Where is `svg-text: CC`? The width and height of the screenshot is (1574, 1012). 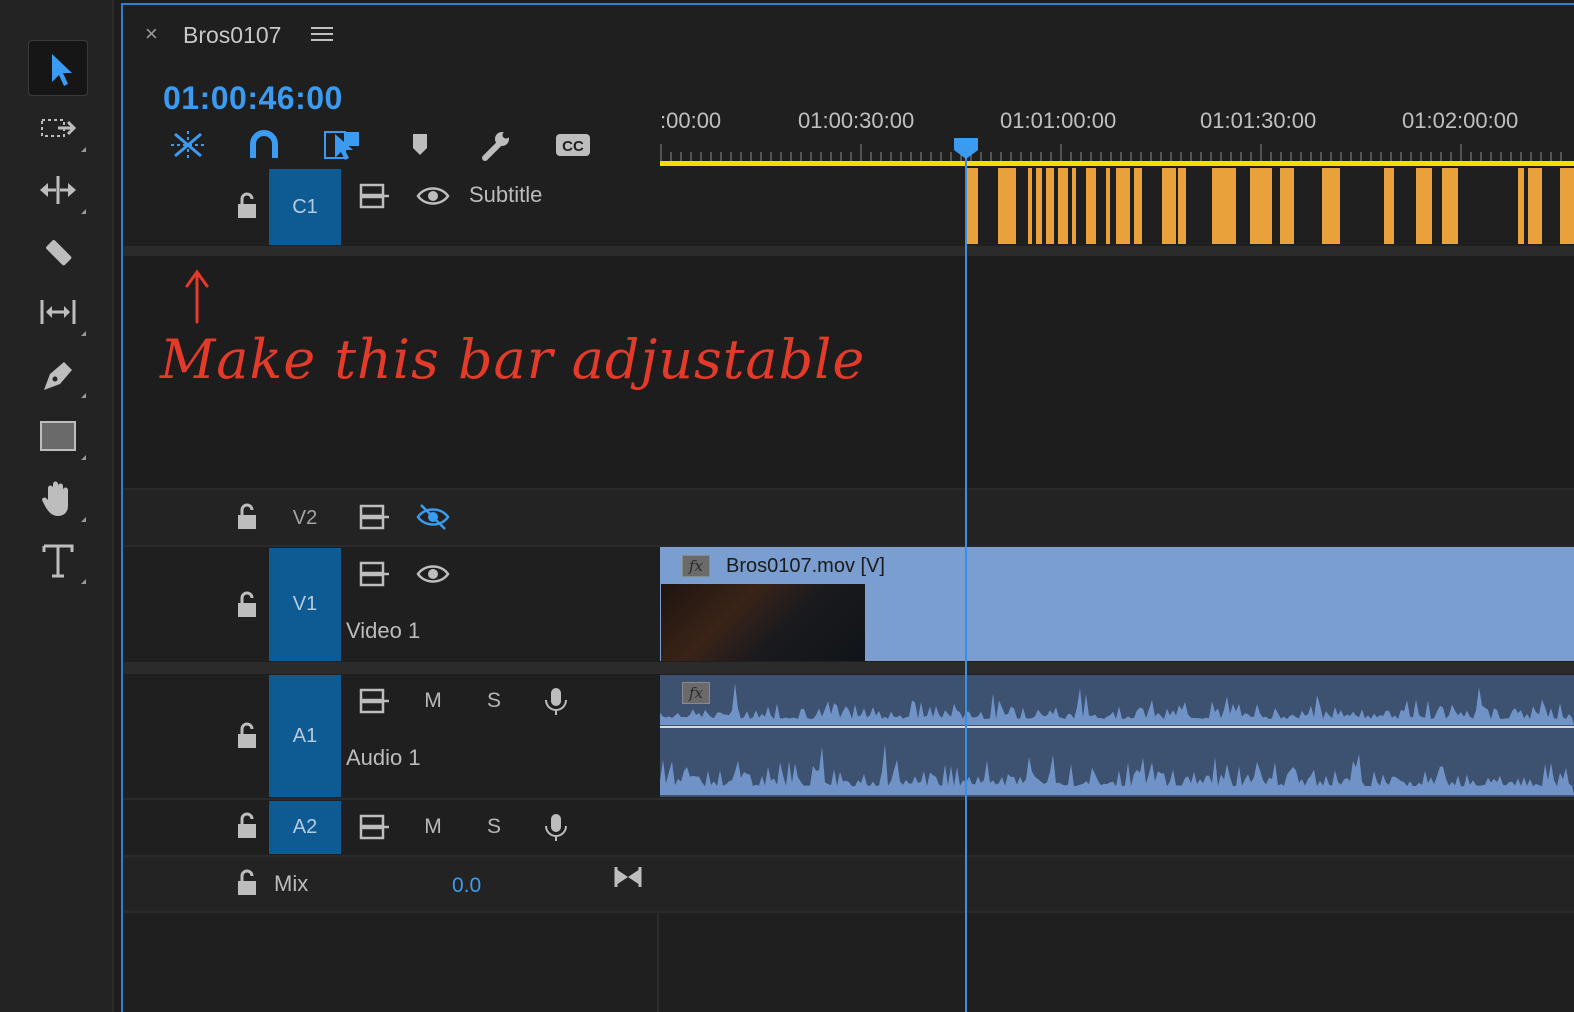
svg-text: CC is located at coordinates (573, 146).